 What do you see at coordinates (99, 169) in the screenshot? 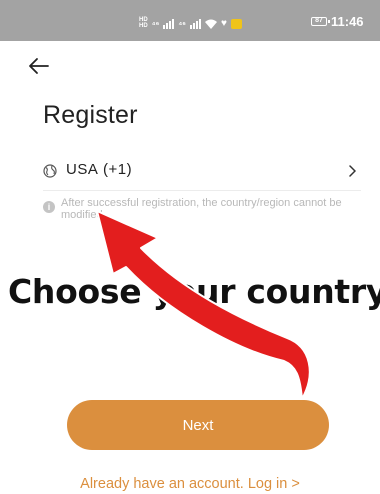
I see `country-label: USA (+1)` at bounding box center [99, 169].